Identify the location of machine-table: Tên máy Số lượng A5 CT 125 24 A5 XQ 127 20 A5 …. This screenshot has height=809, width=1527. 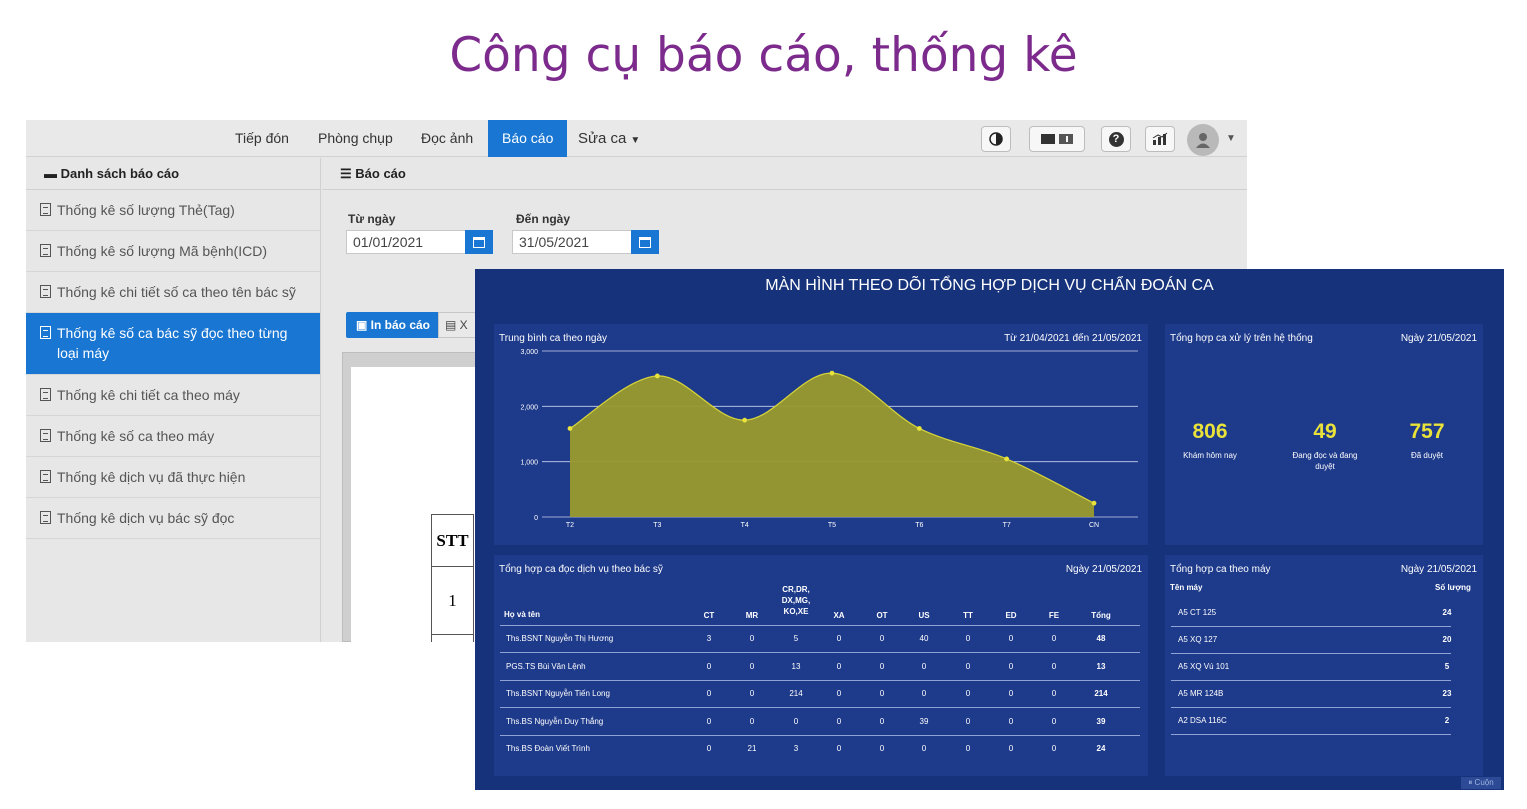
(1324, 665).